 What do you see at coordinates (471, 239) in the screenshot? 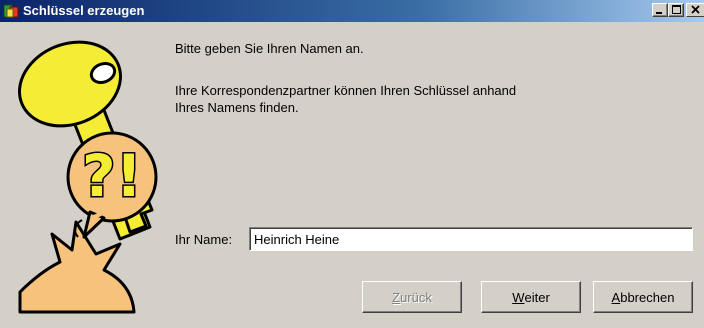
I see `name-input` at bounding box center [471, 239].